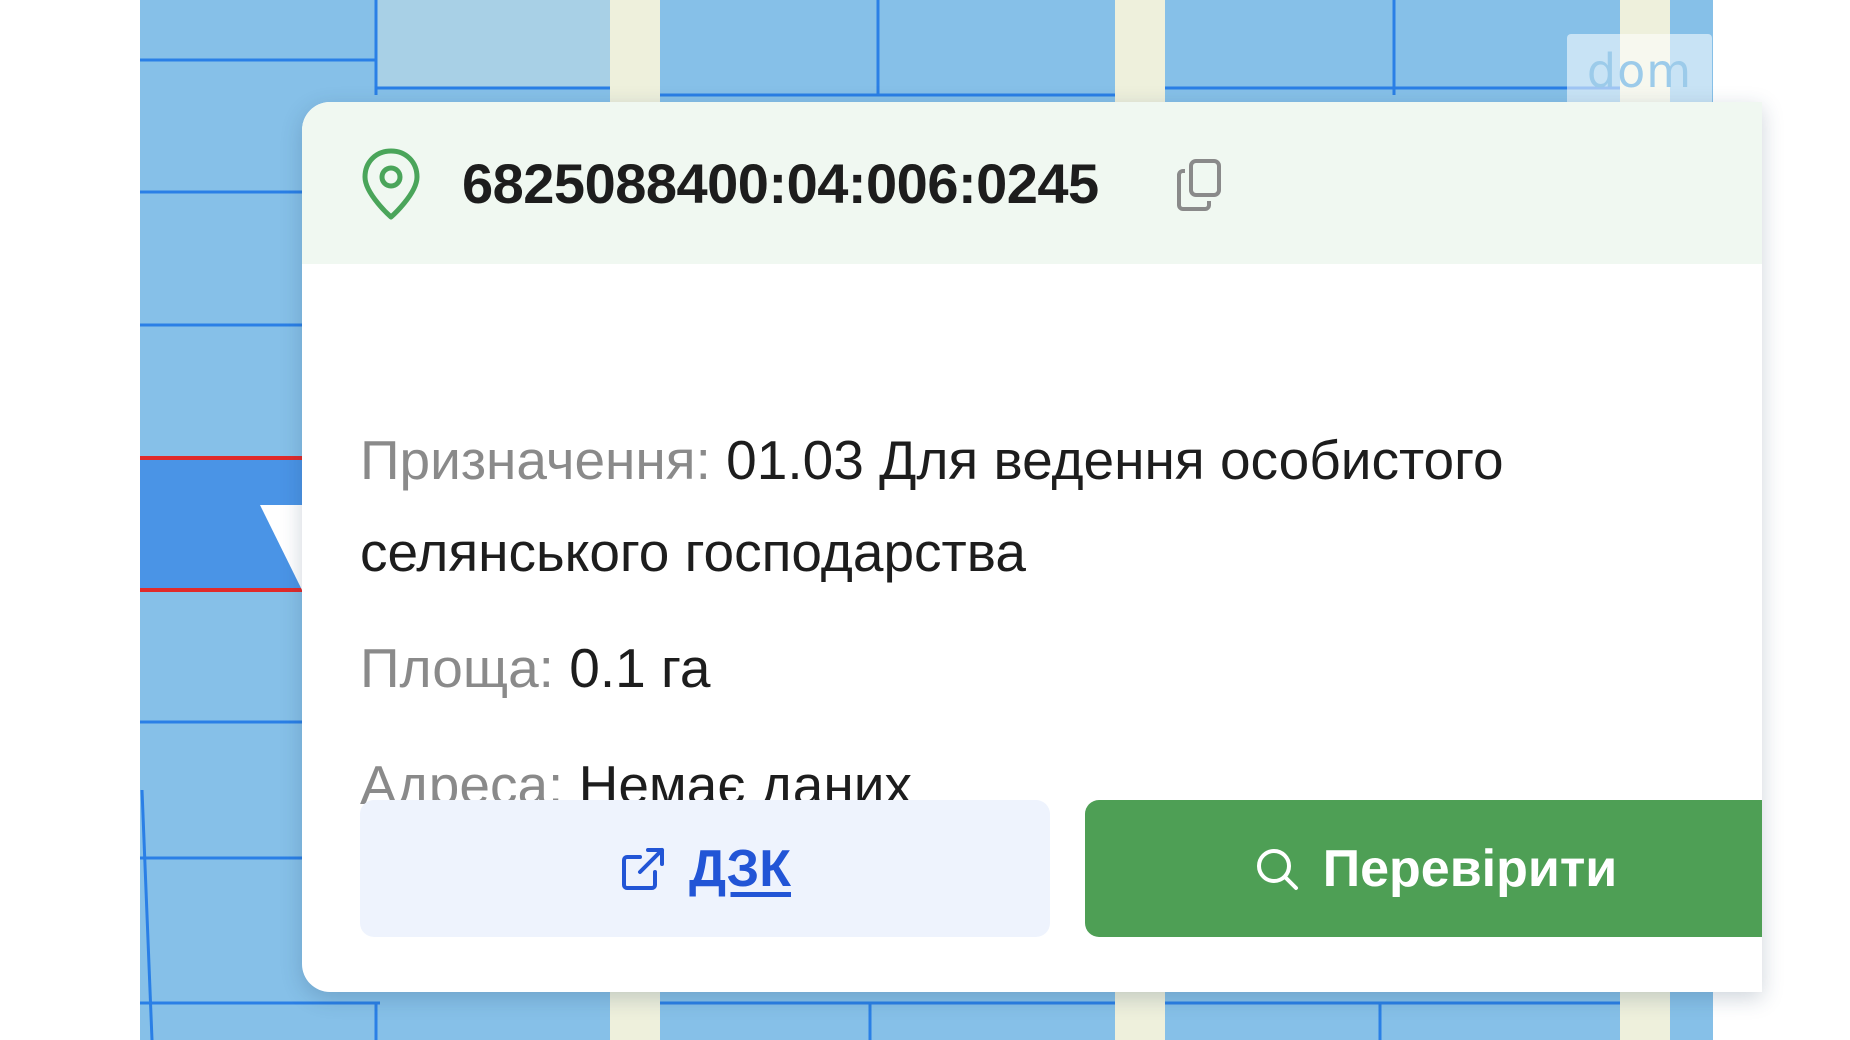 Image resolution: width=1850 pixels, height=1040 pixels. I want to click on copy-icon, so click(1200, 185).